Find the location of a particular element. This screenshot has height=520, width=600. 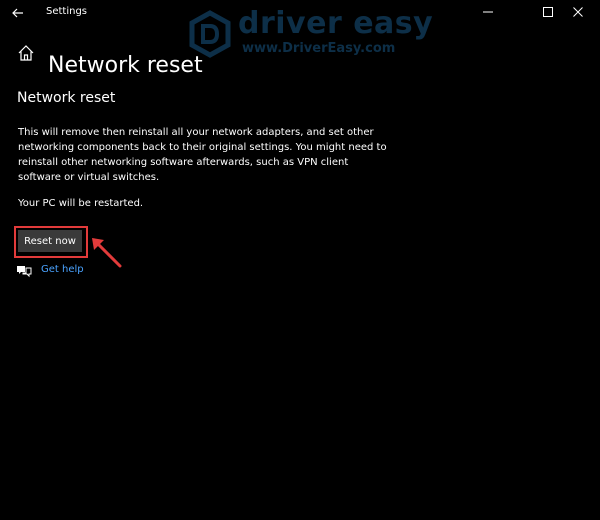

red-arrow-annotation is located at coordinates (107, 253).